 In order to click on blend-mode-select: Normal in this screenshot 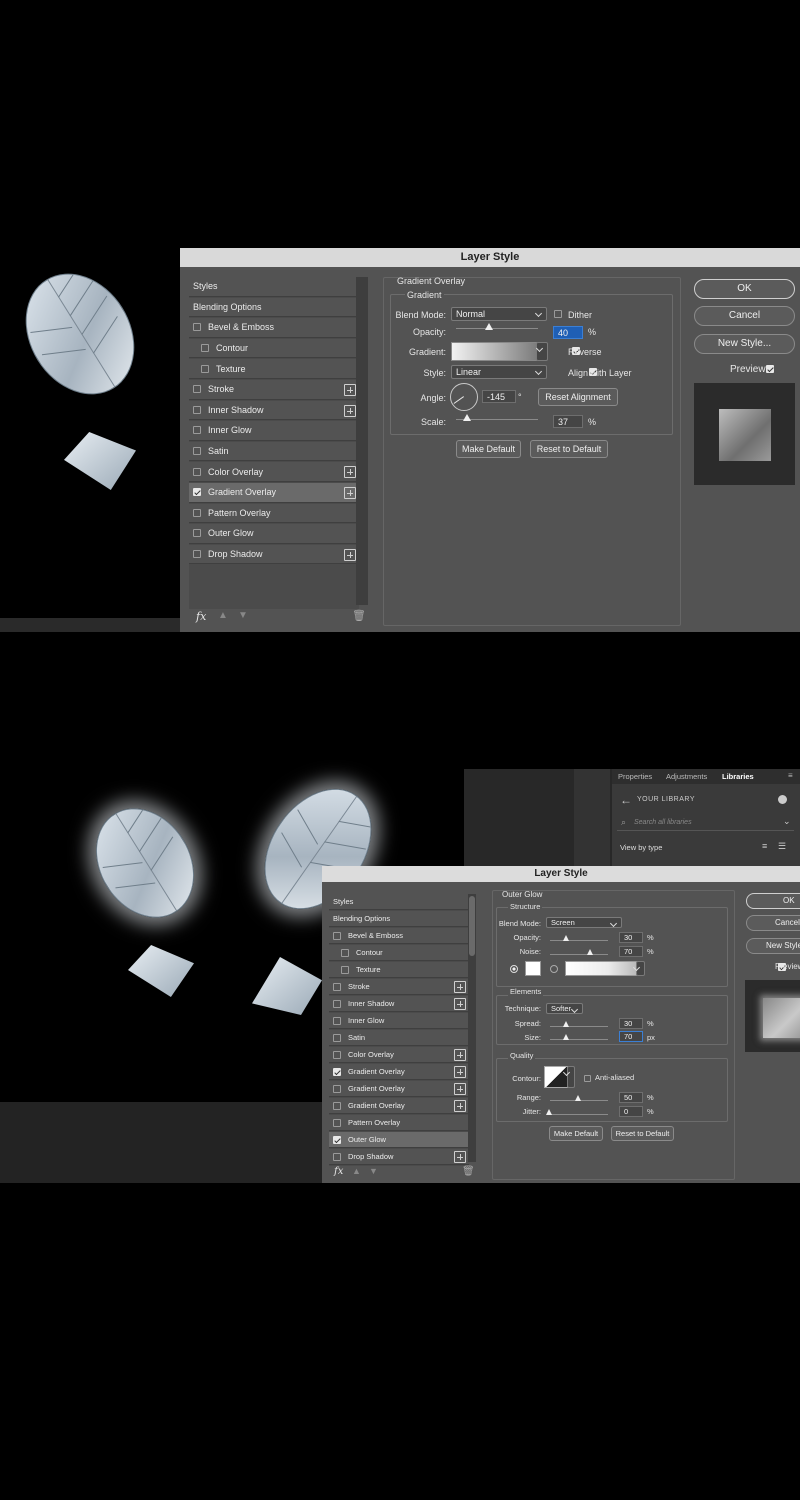, I will do `click(499, 314)`.